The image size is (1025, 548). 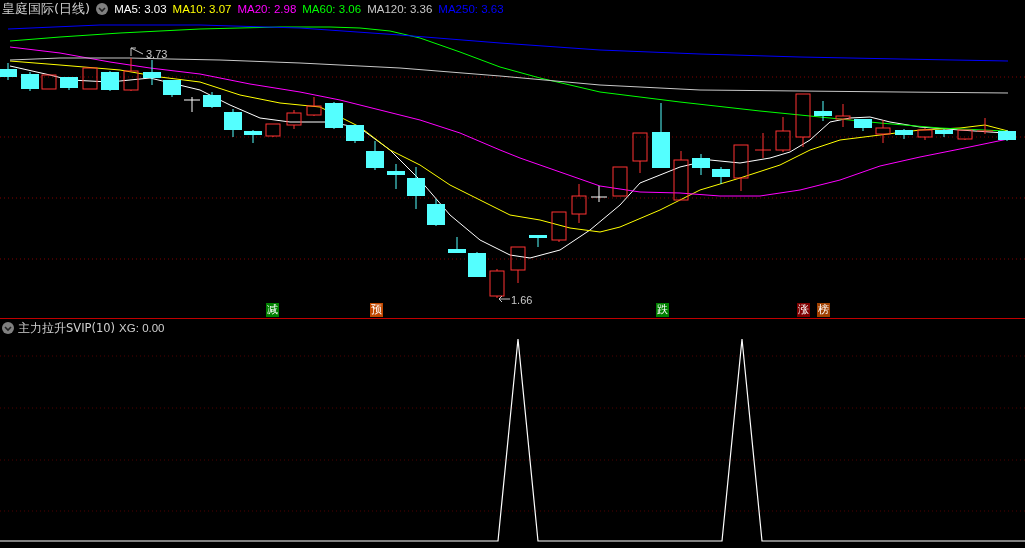 What do you see at coordinates (471, 9) in the screenshot?
I see `moving-average-legend: MA250: 3.63` at bounding box center [471, 9].